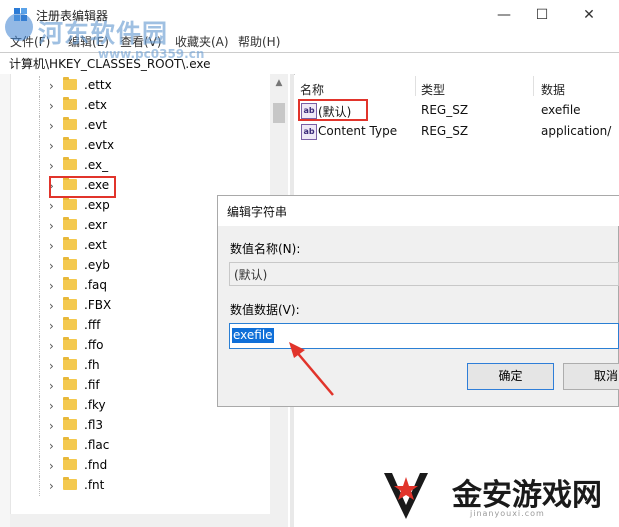 The height and width of the screenshot is (527, 619). What do you see at coordinates (265, 310) in the screenshot?
I see `value-data-label: 数值数据(V):` at bounding box center [265, 310].